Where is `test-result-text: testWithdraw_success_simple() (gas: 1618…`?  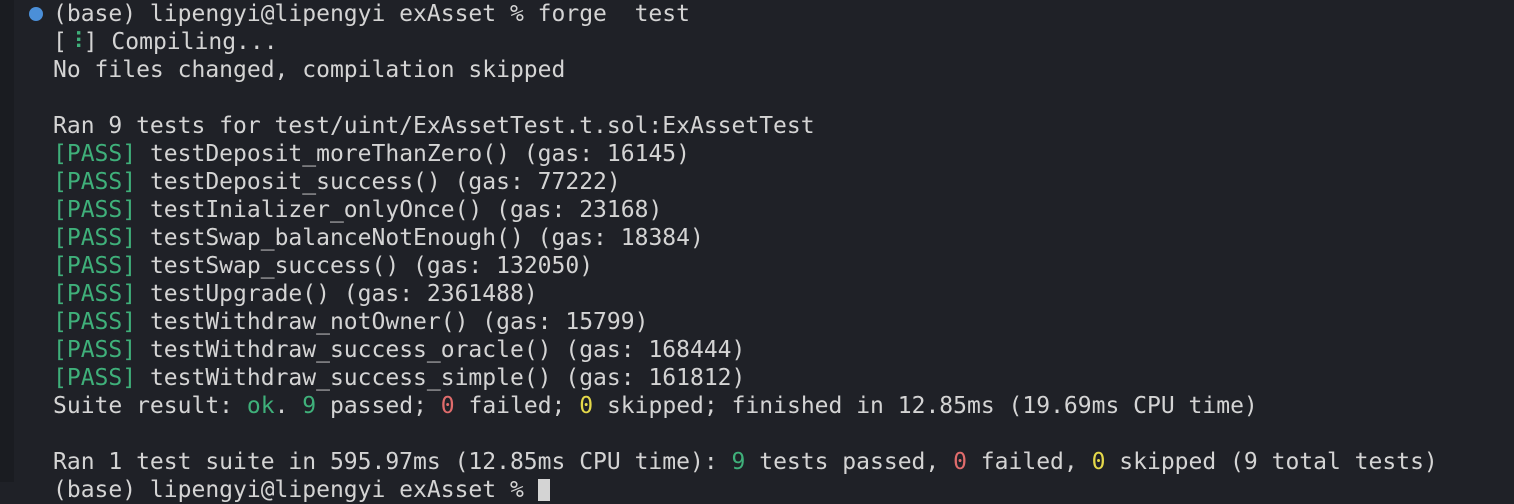 test-result-text: testWithdraw_success_simple() (gas: 1618… is located at coordinates (441, 378).